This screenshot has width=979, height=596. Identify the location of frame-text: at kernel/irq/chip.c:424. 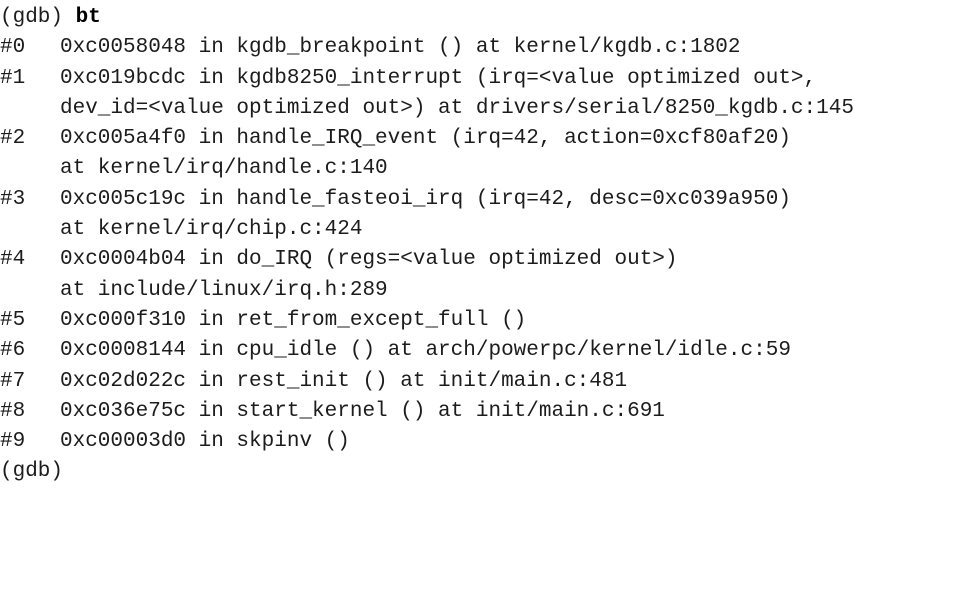
(211, 230).